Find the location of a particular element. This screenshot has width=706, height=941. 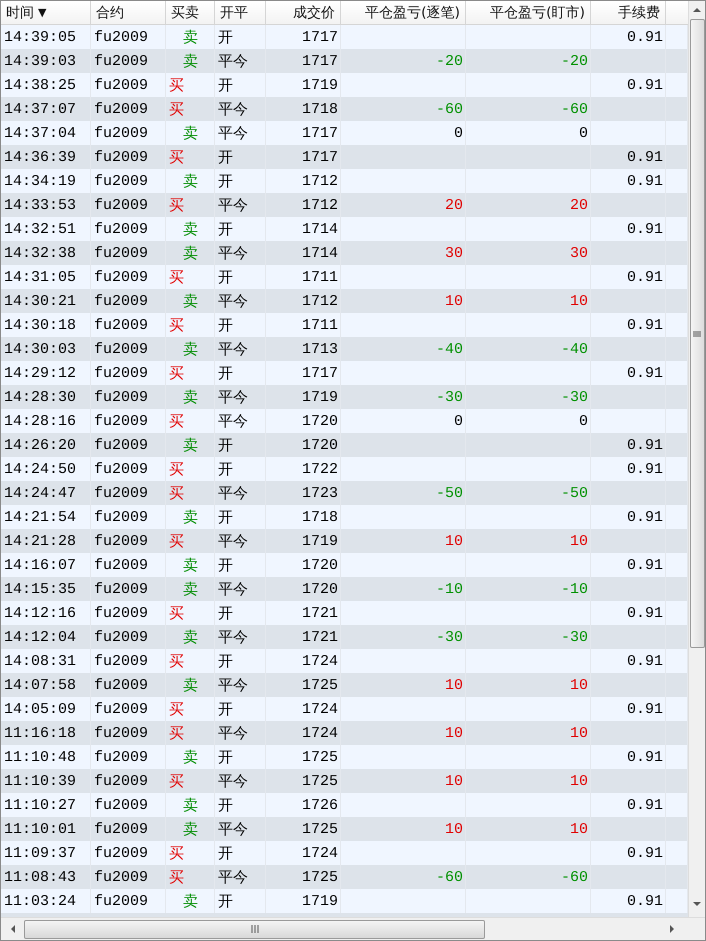

column-header: 买卖 is located at coordinates (185, 13).